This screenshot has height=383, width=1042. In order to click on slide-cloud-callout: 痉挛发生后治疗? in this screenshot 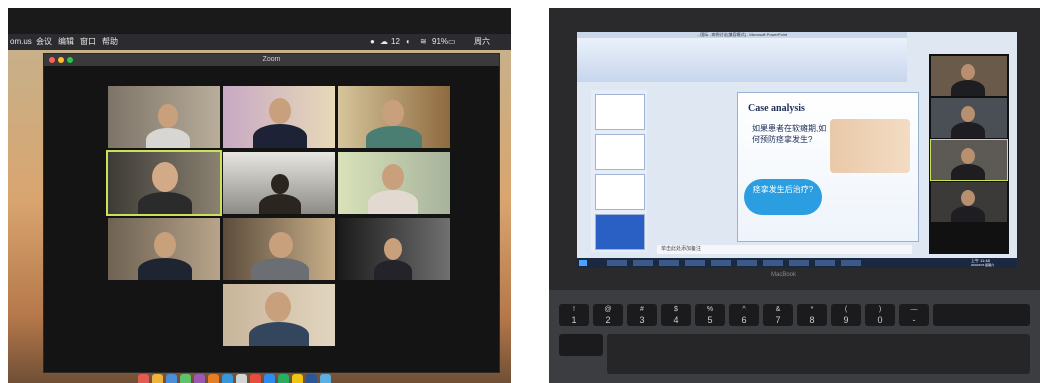, I will do `click(783, 197)`.